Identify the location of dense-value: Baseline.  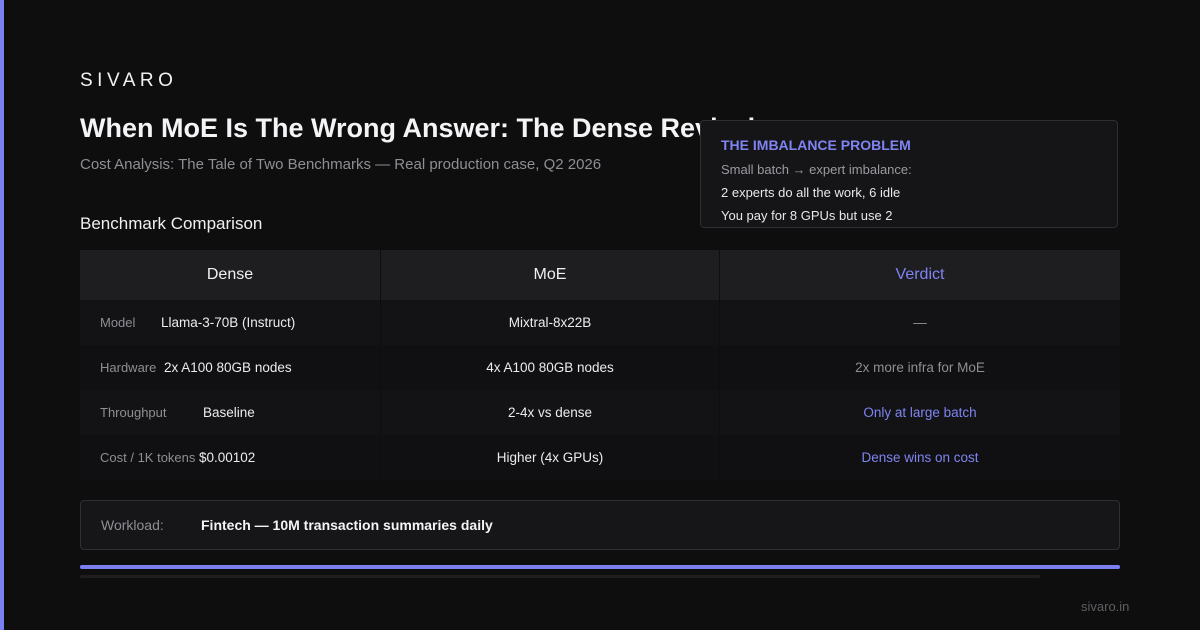
(229, 412).